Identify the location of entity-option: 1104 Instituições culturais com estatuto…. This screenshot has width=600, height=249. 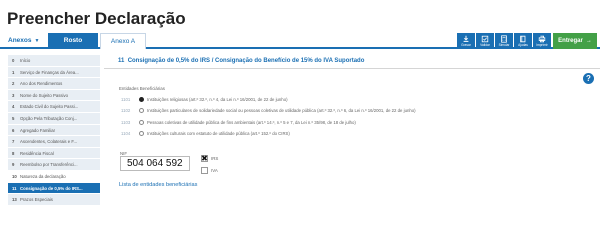
(205, 133).